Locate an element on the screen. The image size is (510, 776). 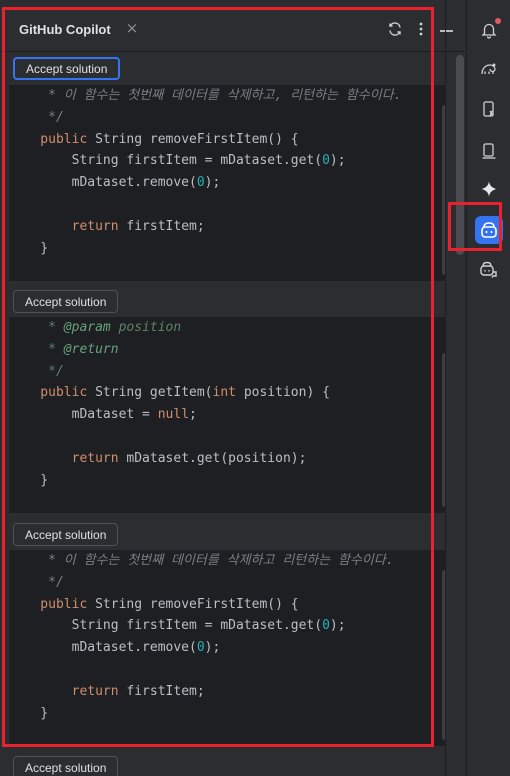
notification-badge is located at coordinates (498, 21).